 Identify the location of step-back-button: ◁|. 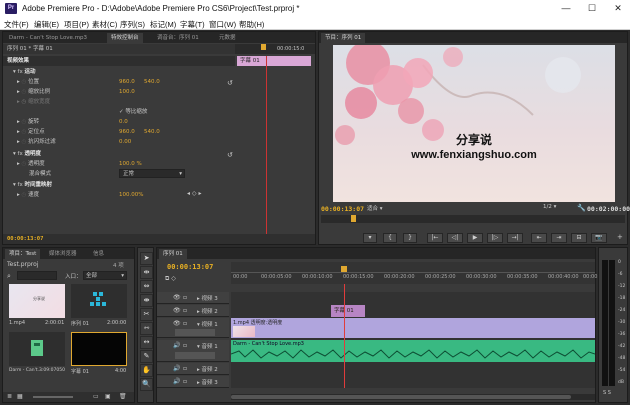
(455, 238).